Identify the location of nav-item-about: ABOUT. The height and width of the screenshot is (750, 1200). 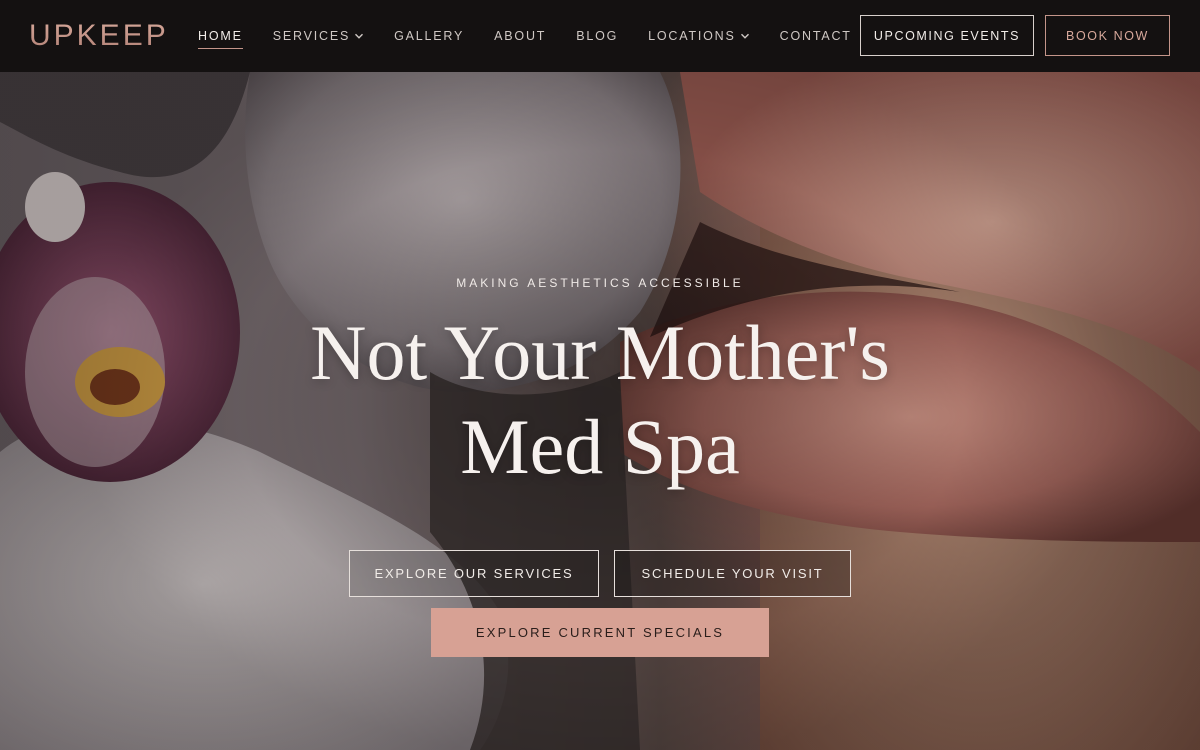
(520, 36).